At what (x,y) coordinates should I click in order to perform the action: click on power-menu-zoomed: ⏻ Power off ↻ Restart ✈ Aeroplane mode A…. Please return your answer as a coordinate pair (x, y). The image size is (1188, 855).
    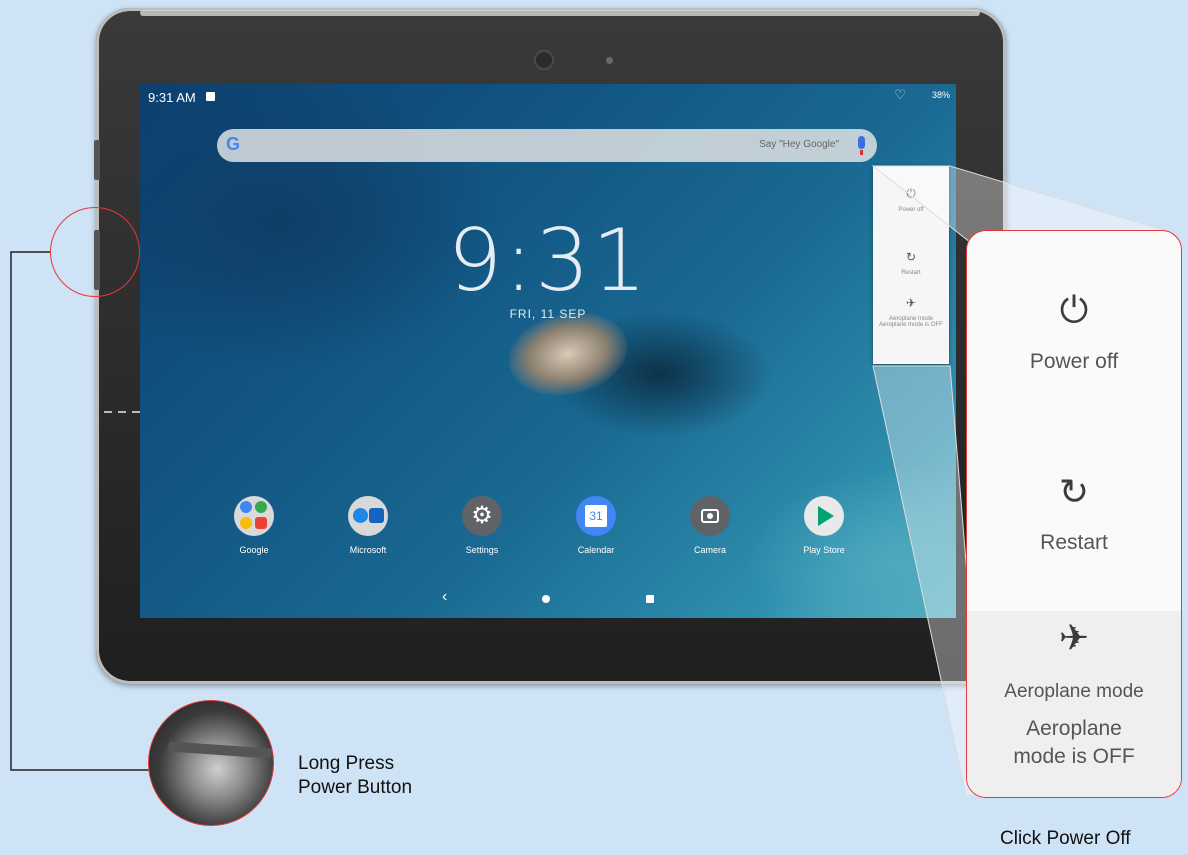
    Looking at the image, I should click on (1074, 514).